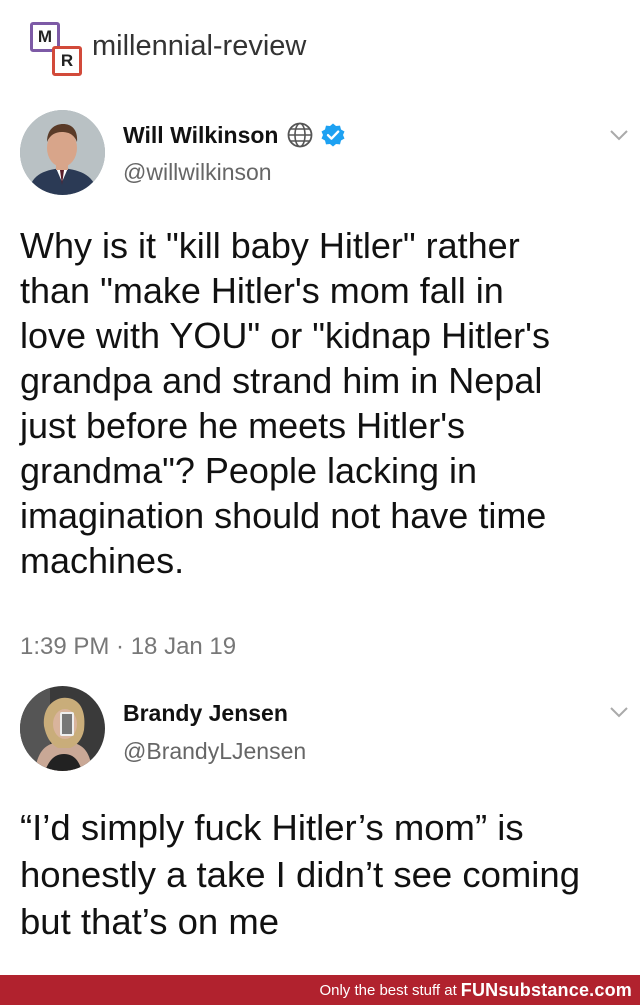 This screenshot has width=640, height=1005. What do you see at coordinates (214, 751) in the screenshot?
I see `author-handle: @BrandyLJensen` at bounding box center [214, 751].